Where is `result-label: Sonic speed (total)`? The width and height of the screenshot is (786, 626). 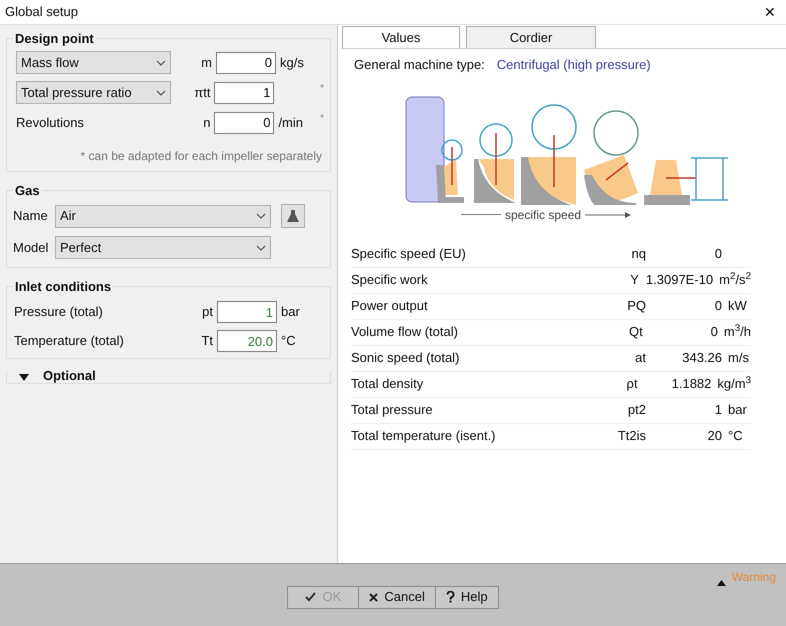 result-label: Sonic speed (total) is located at coordinates (405, 358).